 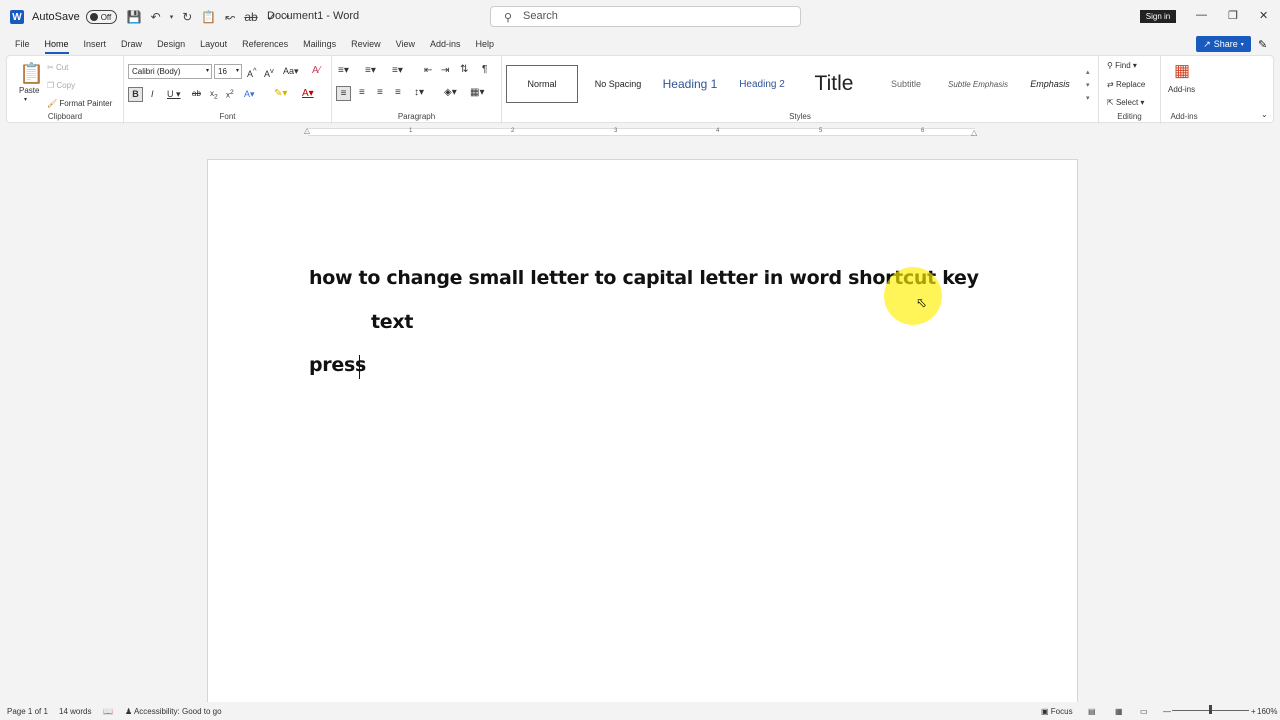 What do you see at coordinates (171, 44) in the screenshot?
I see `tab-design: Design` at bounding box center [171, 44].